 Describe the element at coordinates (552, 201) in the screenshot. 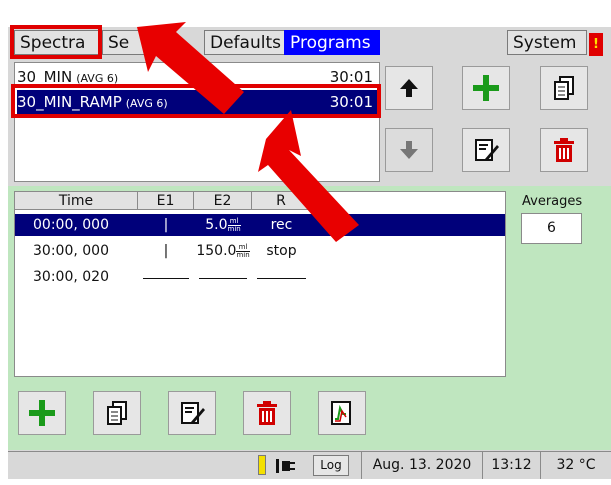

I see `averages-label: Averages` at that location.